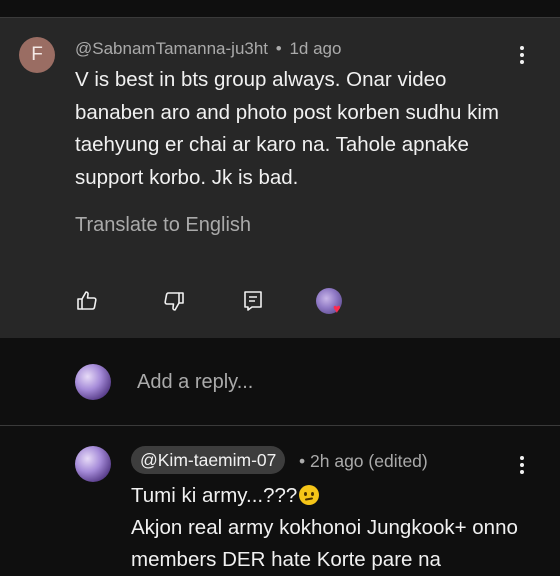  Describe the element at coordinates (87, 301) in the screenshot. I see `thumb-up-icon` at that location.